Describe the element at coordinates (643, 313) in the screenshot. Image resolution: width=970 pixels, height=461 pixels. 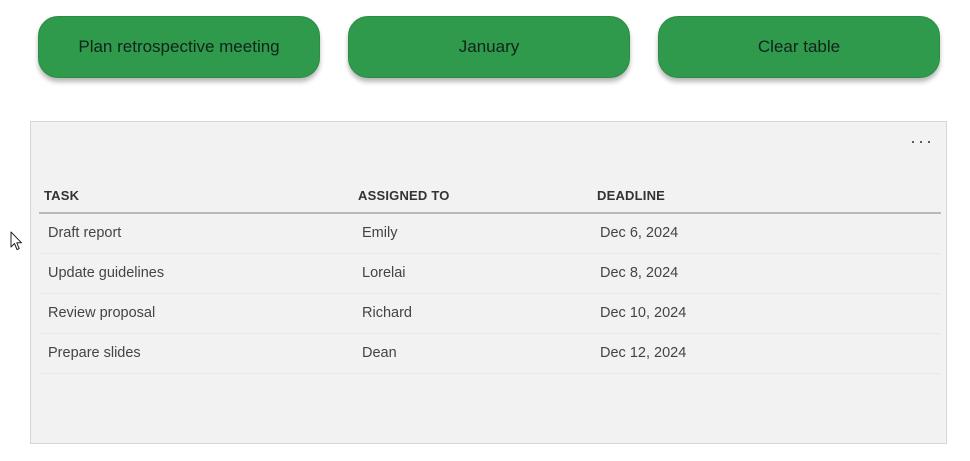
I see `deadline-cell: Dec 10, 2024` at that location.